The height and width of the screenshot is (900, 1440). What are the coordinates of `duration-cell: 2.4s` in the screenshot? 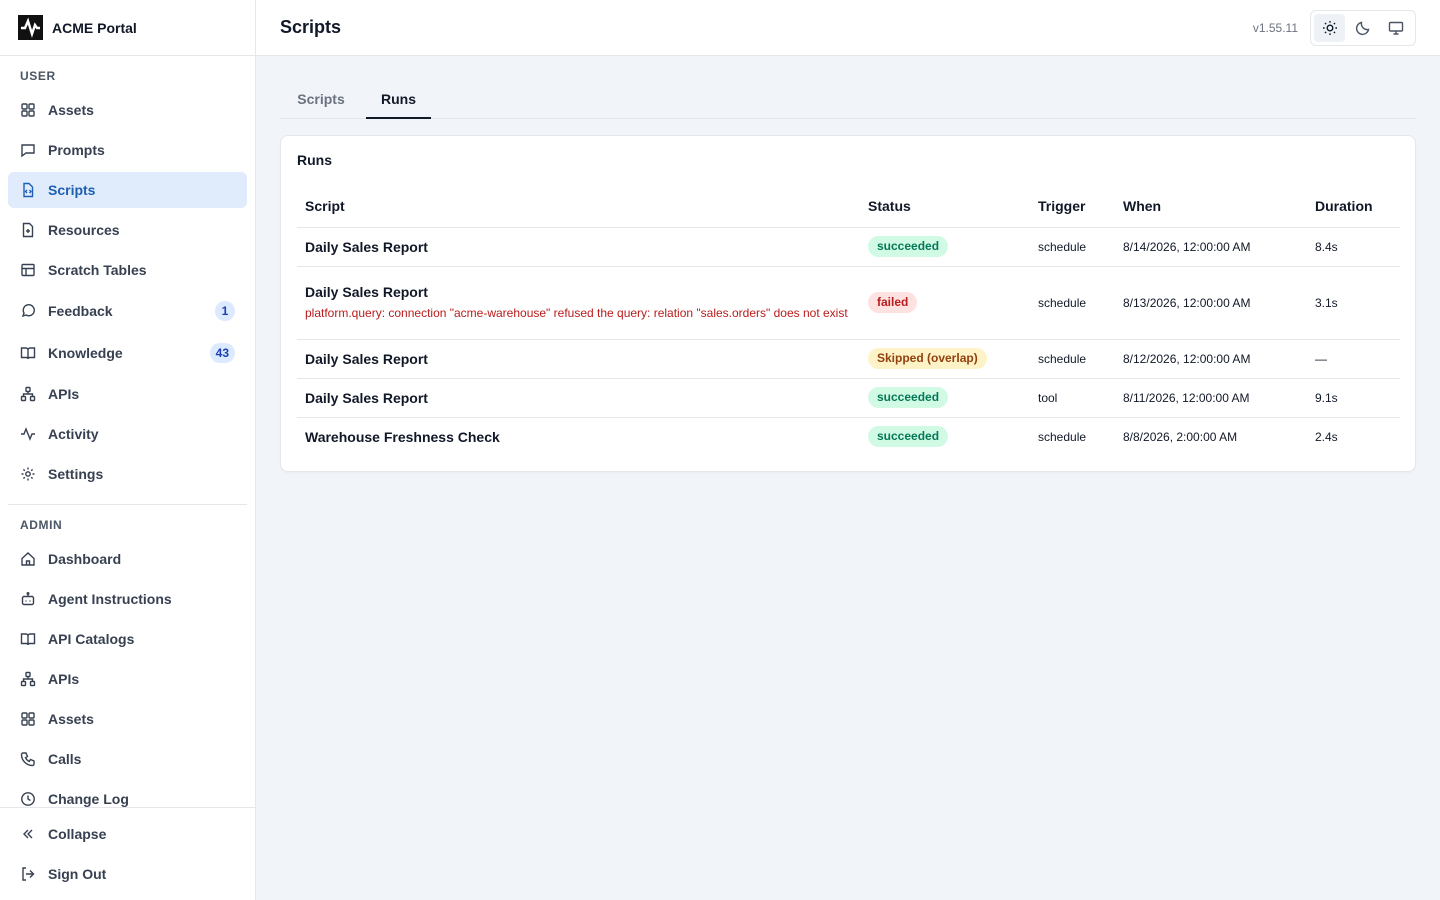 It's located at (1326, 436).